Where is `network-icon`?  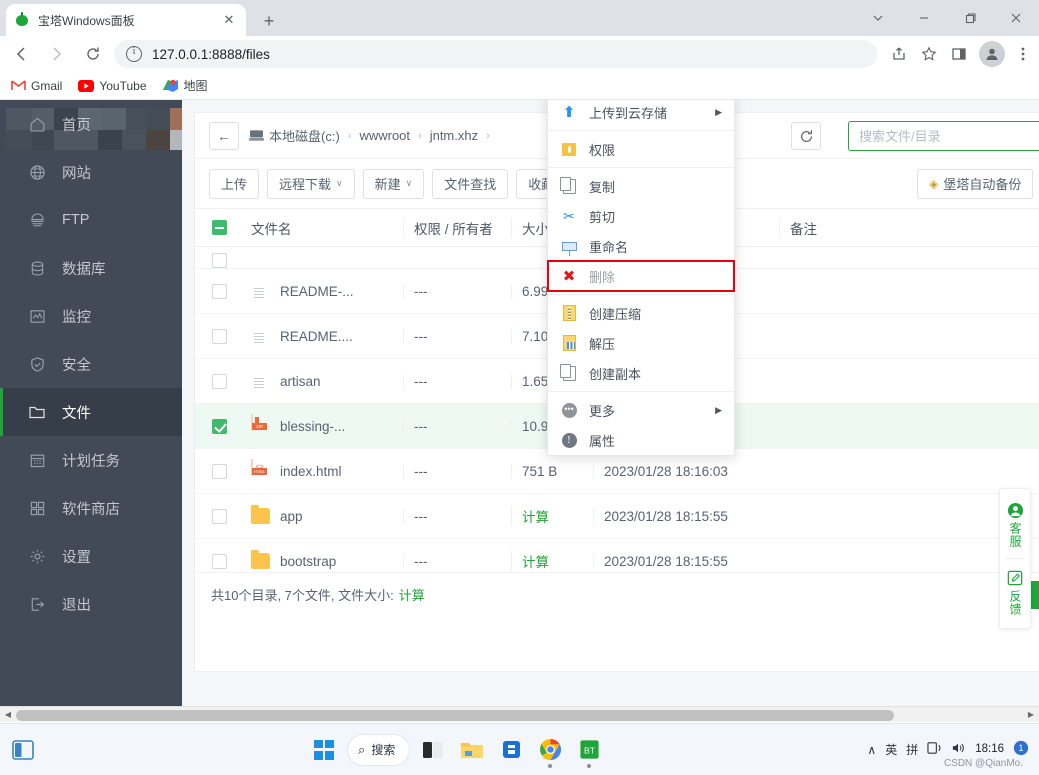 network-icon is located at coordinates (934, 749).